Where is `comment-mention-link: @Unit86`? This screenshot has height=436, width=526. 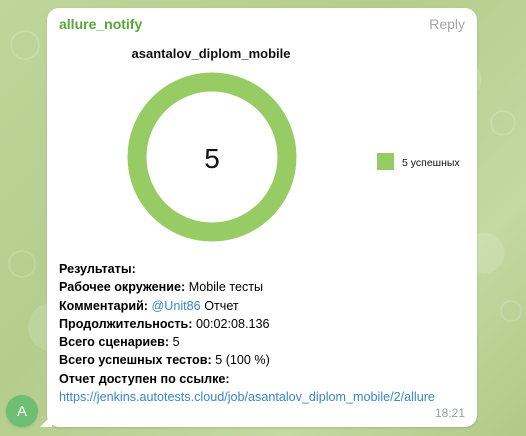
comment-mention-link: @Unit86 is located at coordinates (176, 306).